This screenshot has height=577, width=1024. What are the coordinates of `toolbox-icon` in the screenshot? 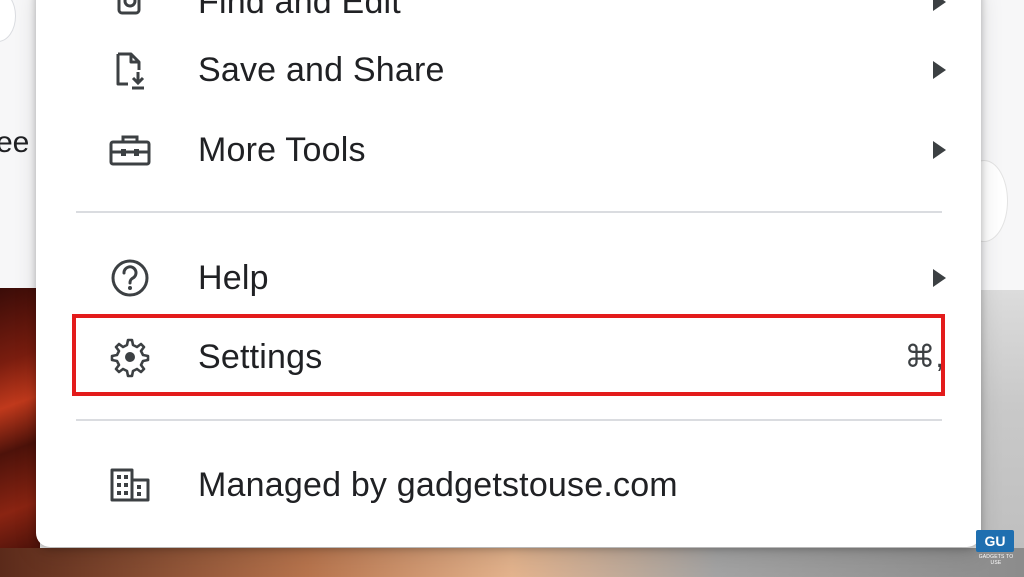 It's located at (130, 150).